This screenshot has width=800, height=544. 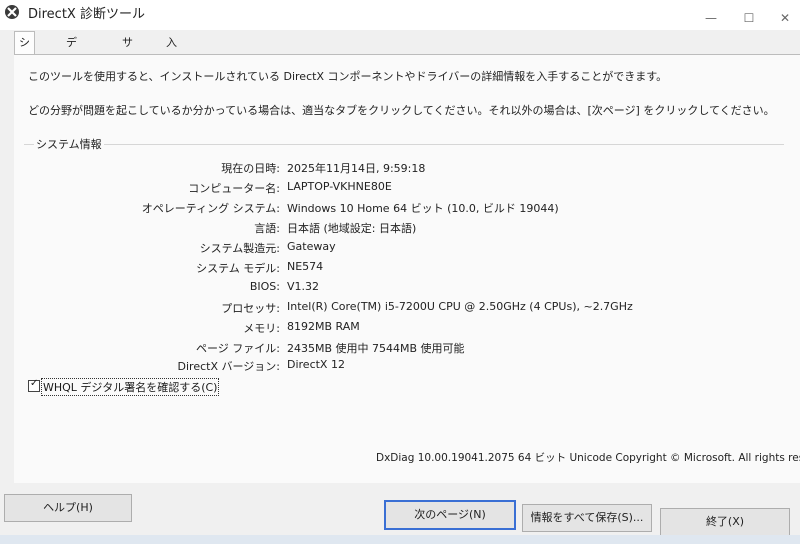 I want to click on tab-display: ディスプレイ, so click(x=71, y=93).